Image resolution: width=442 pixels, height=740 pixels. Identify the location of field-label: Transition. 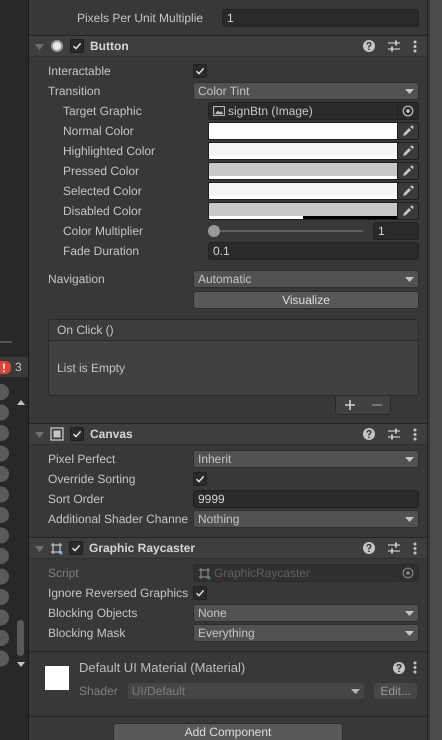
(75, 91).